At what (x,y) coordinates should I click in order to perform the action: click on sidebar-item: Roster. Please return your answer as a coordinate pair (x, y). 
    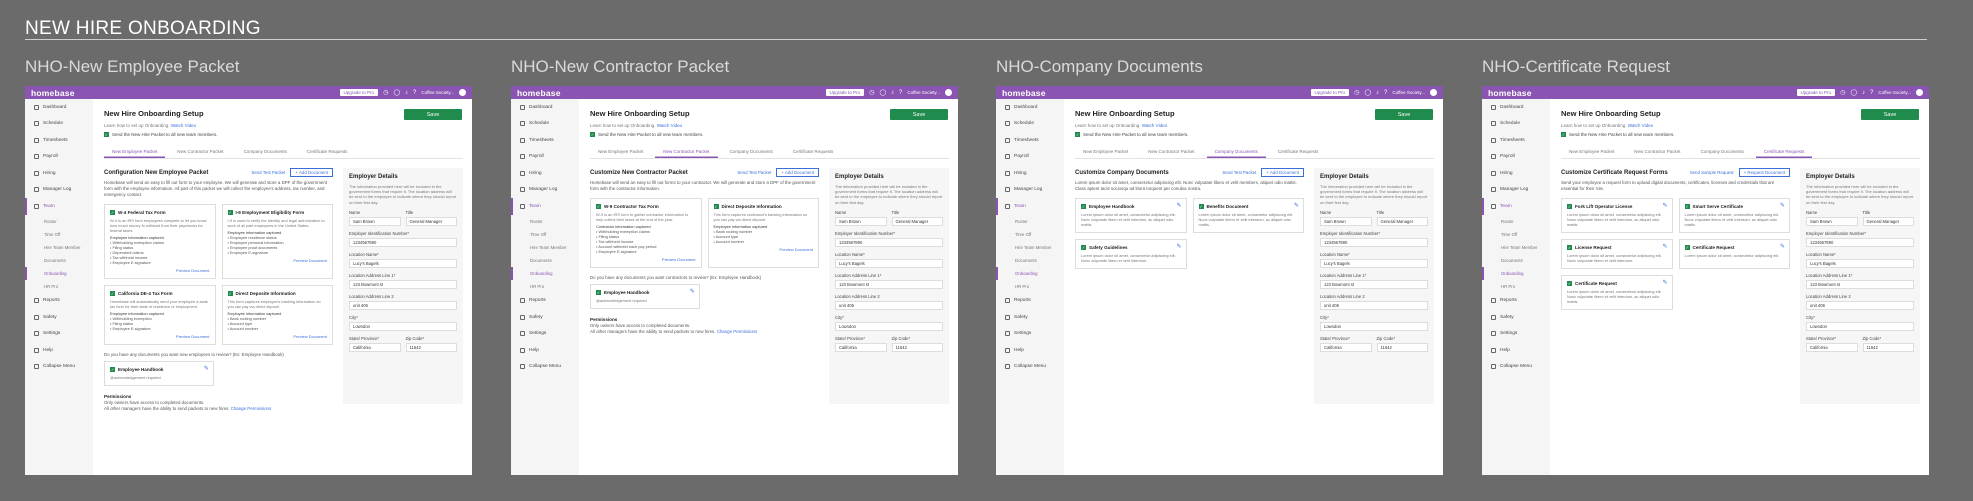
    Looking at the image, I should click on (59, 221).